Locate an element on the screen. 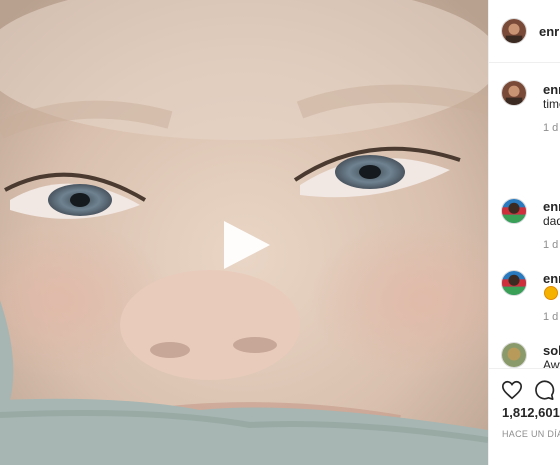  likes-count: 1,812,601 re is located at coordinates (531, 412).